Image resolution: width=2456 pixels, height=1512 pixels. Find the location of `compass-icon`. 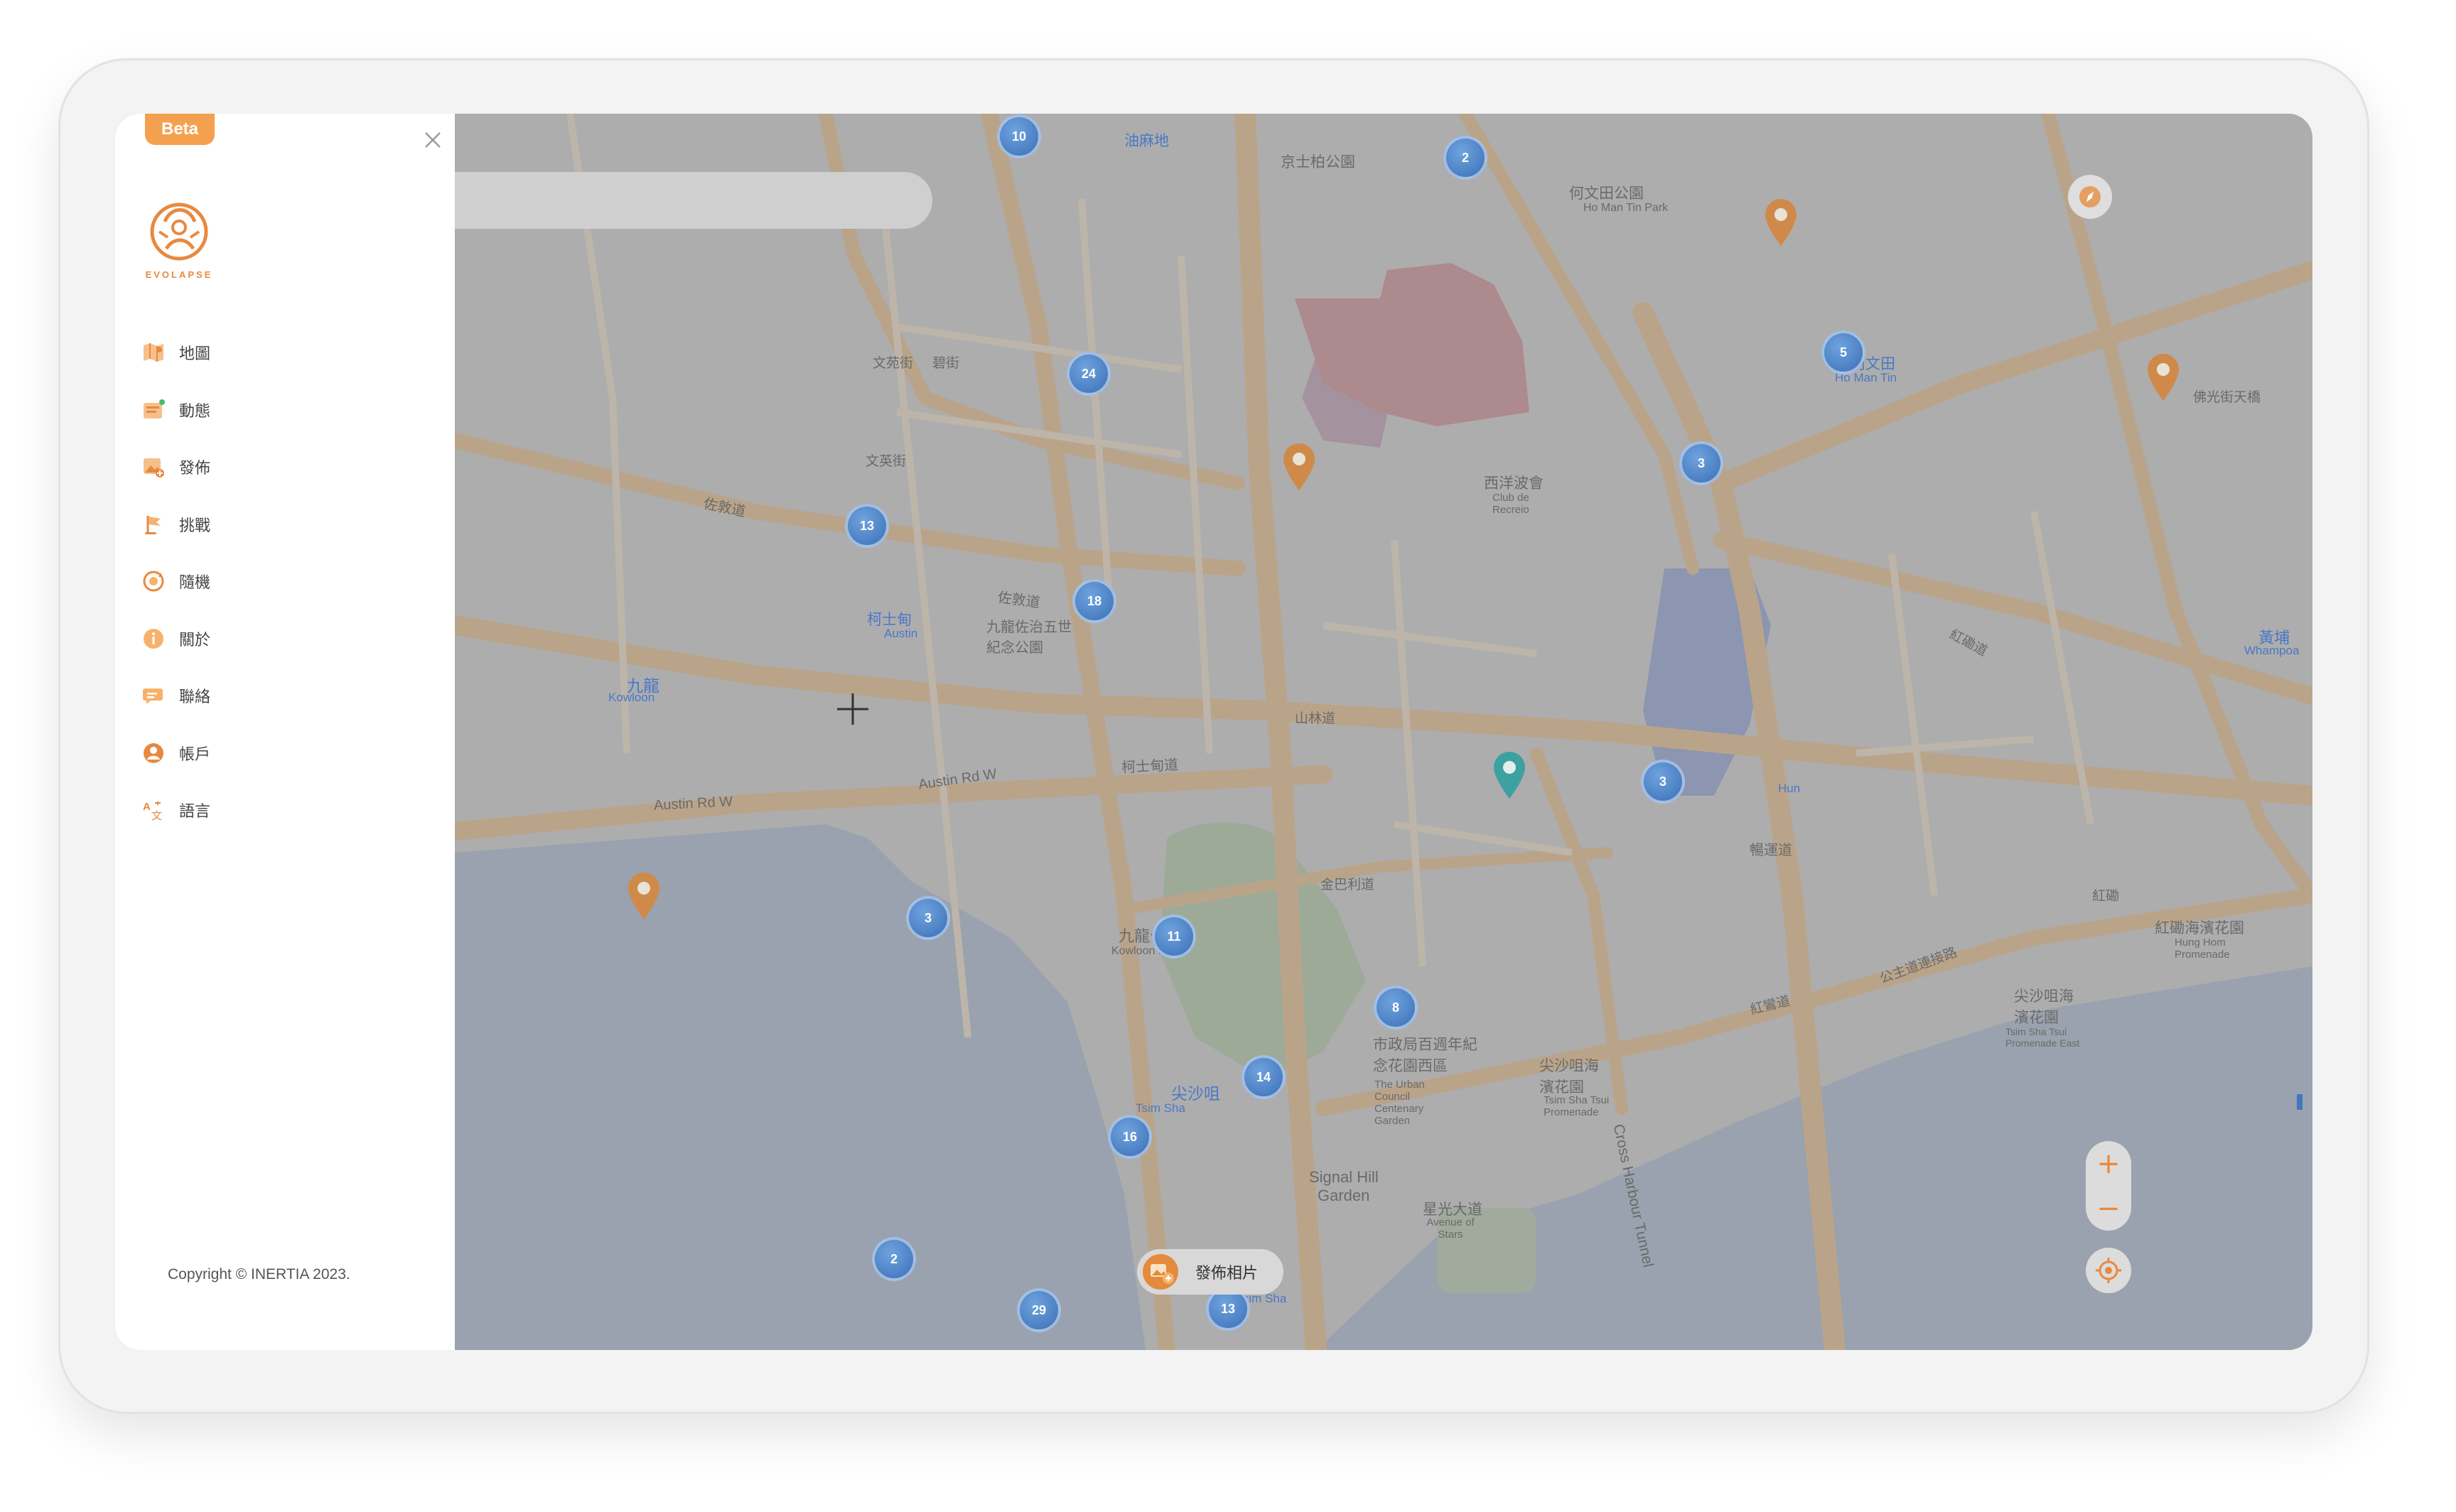

compass-icon is located at coordinates (2090, 196).